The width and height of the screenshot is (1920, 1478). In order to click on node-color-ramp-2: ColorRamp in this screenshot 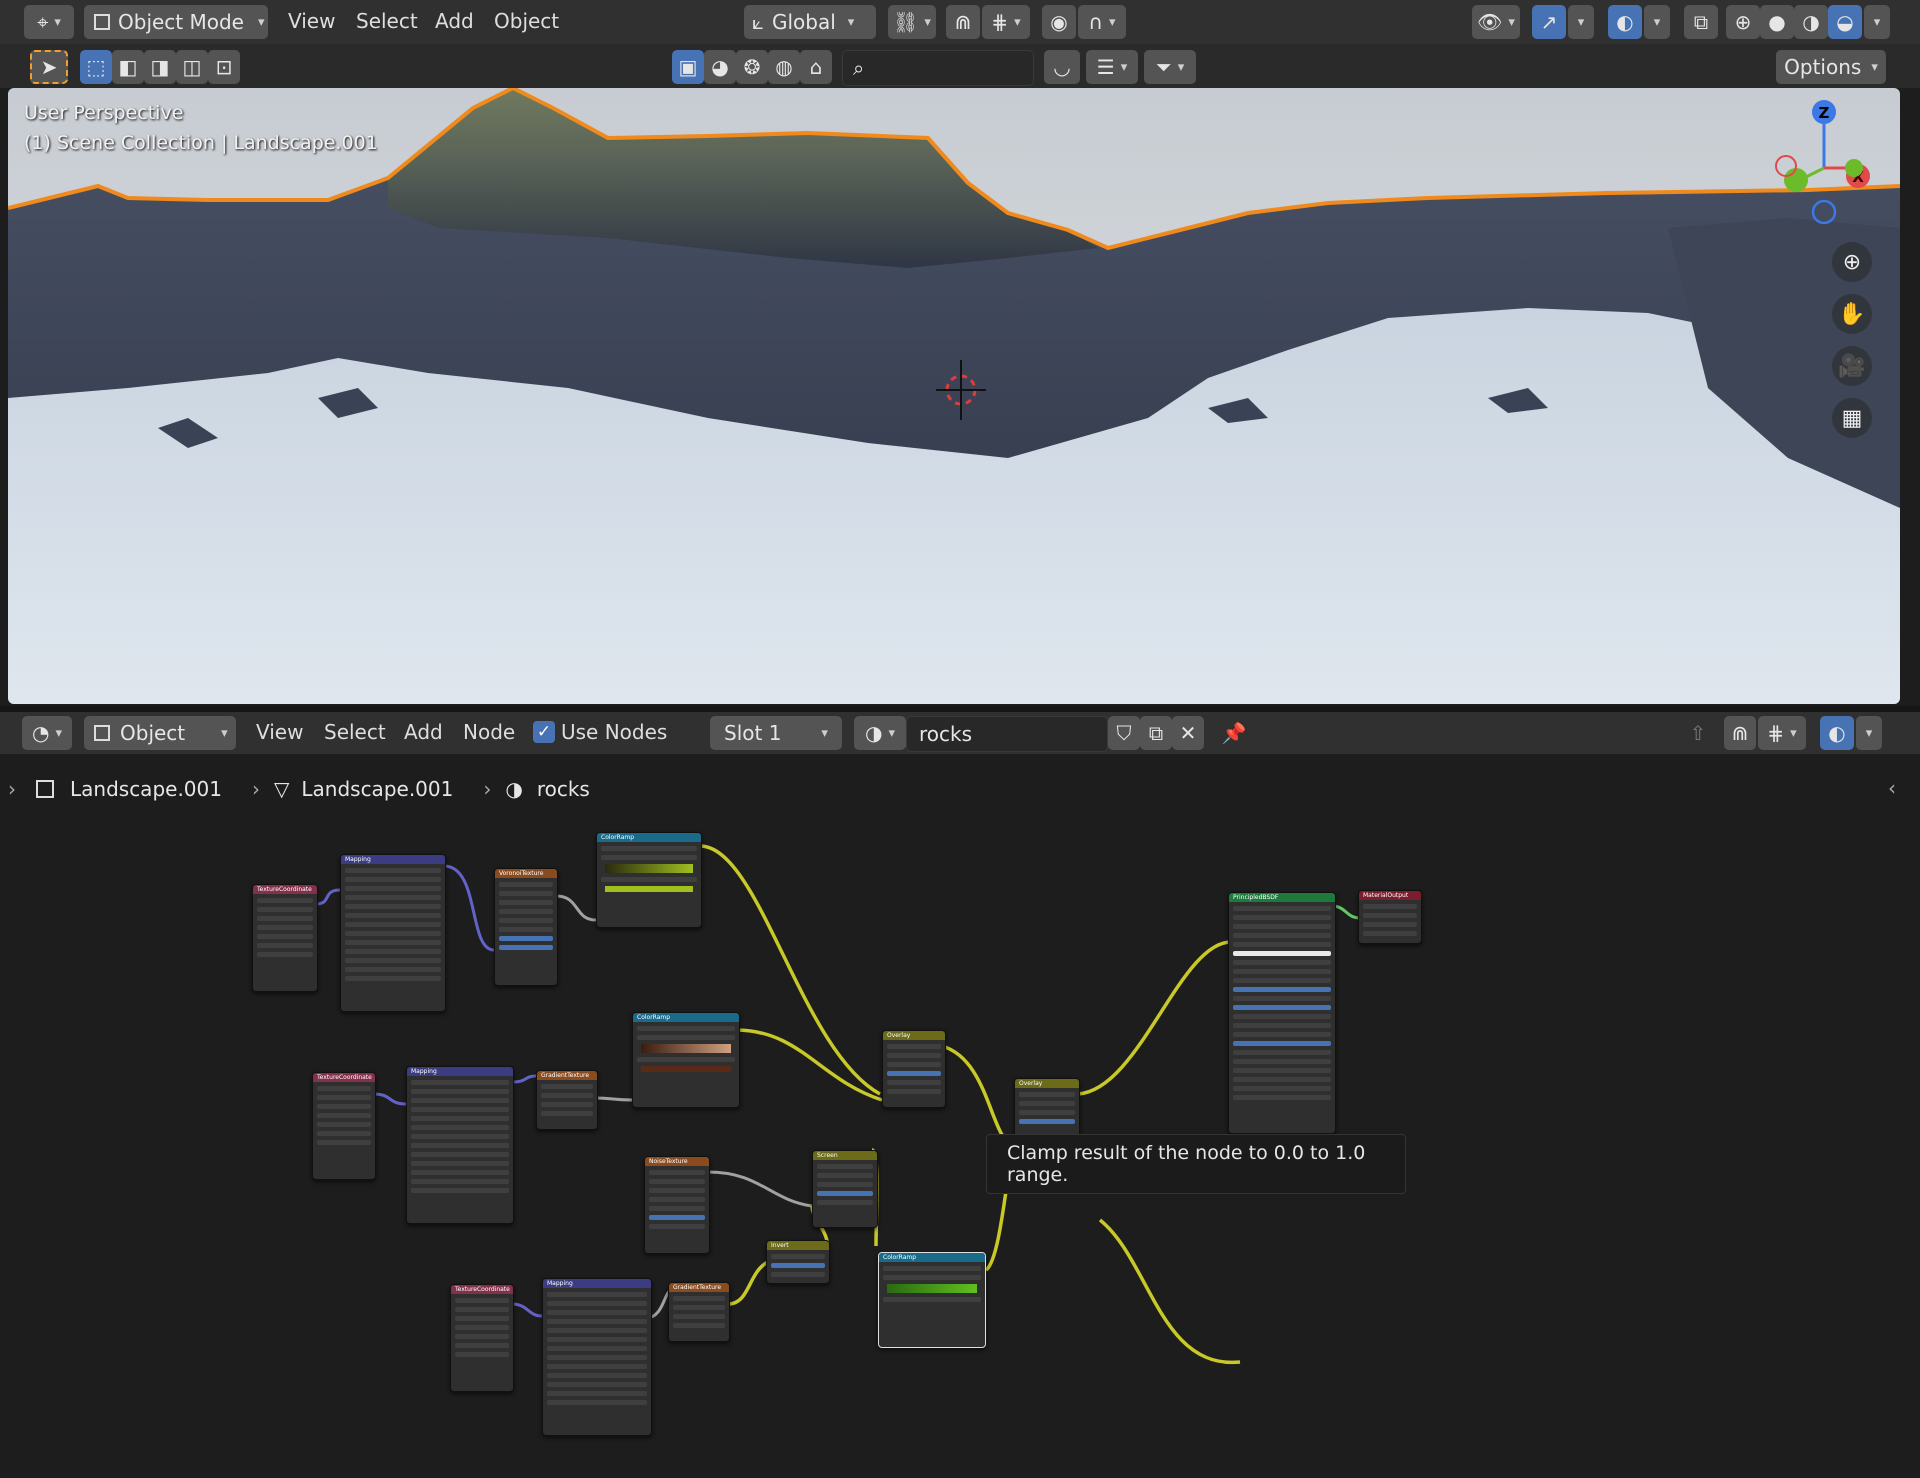, I will do `click(686, 1060)`.